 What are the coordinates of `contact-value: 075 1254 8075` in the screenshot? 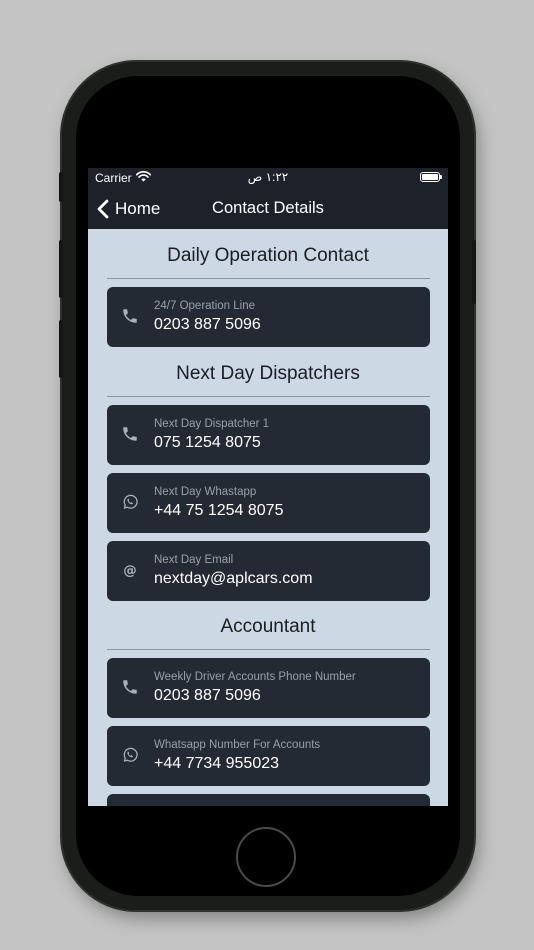 It's located at (207, 442).